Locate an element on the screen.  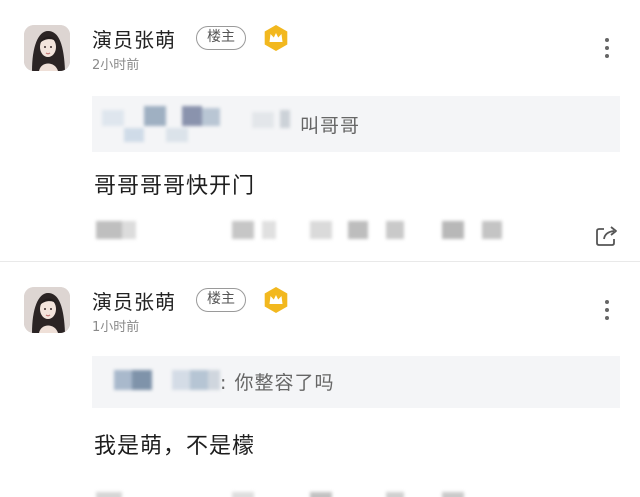
quoted-text: 叫哥哥 is located at coordinates (330, 126).